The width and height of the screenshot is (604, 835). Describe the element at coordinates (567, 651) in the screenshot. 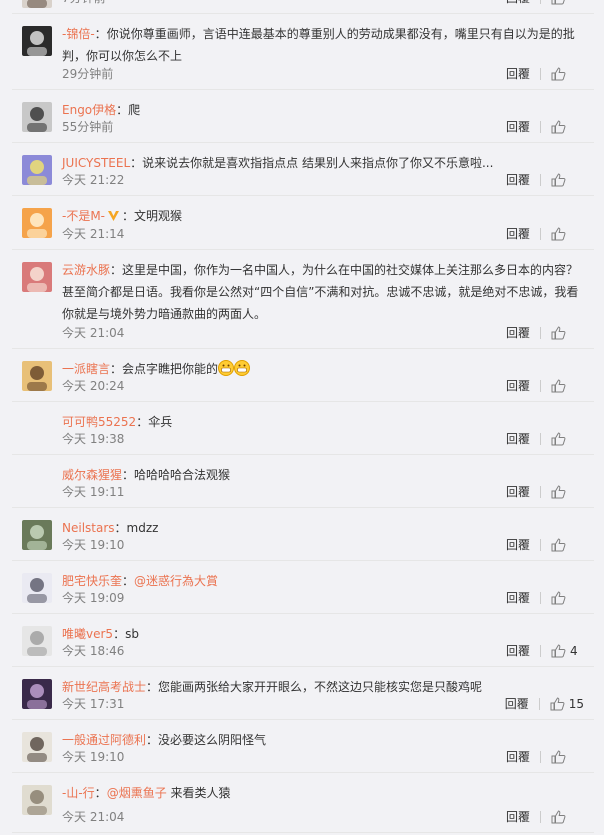

I see `like-button: 4` at that location.